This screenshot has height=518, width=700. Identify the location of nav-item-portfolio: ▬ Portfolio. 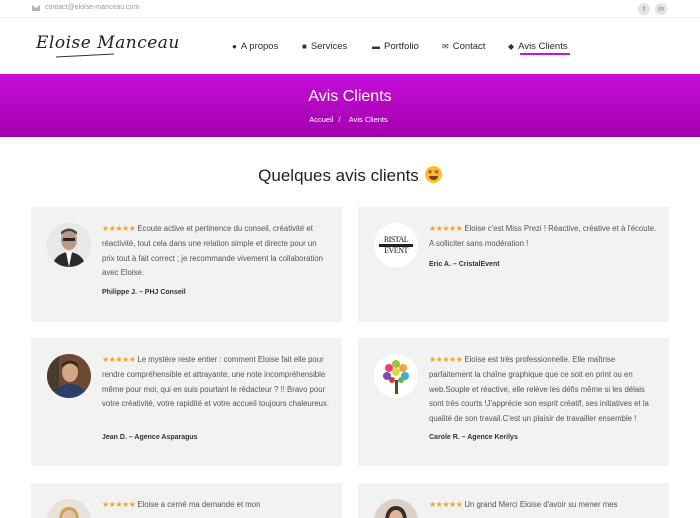
(395, 46).